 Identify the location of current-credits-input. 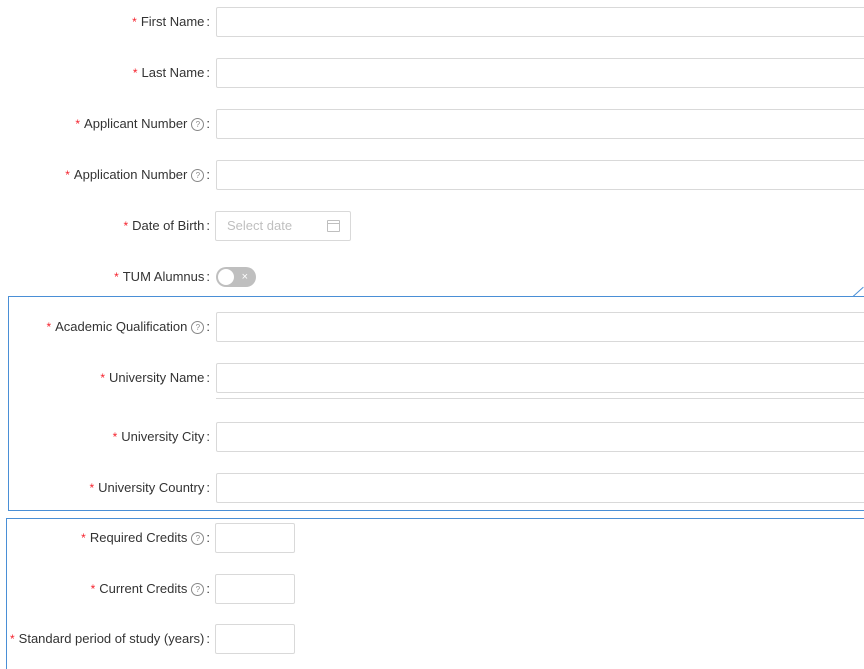
(255, 589).